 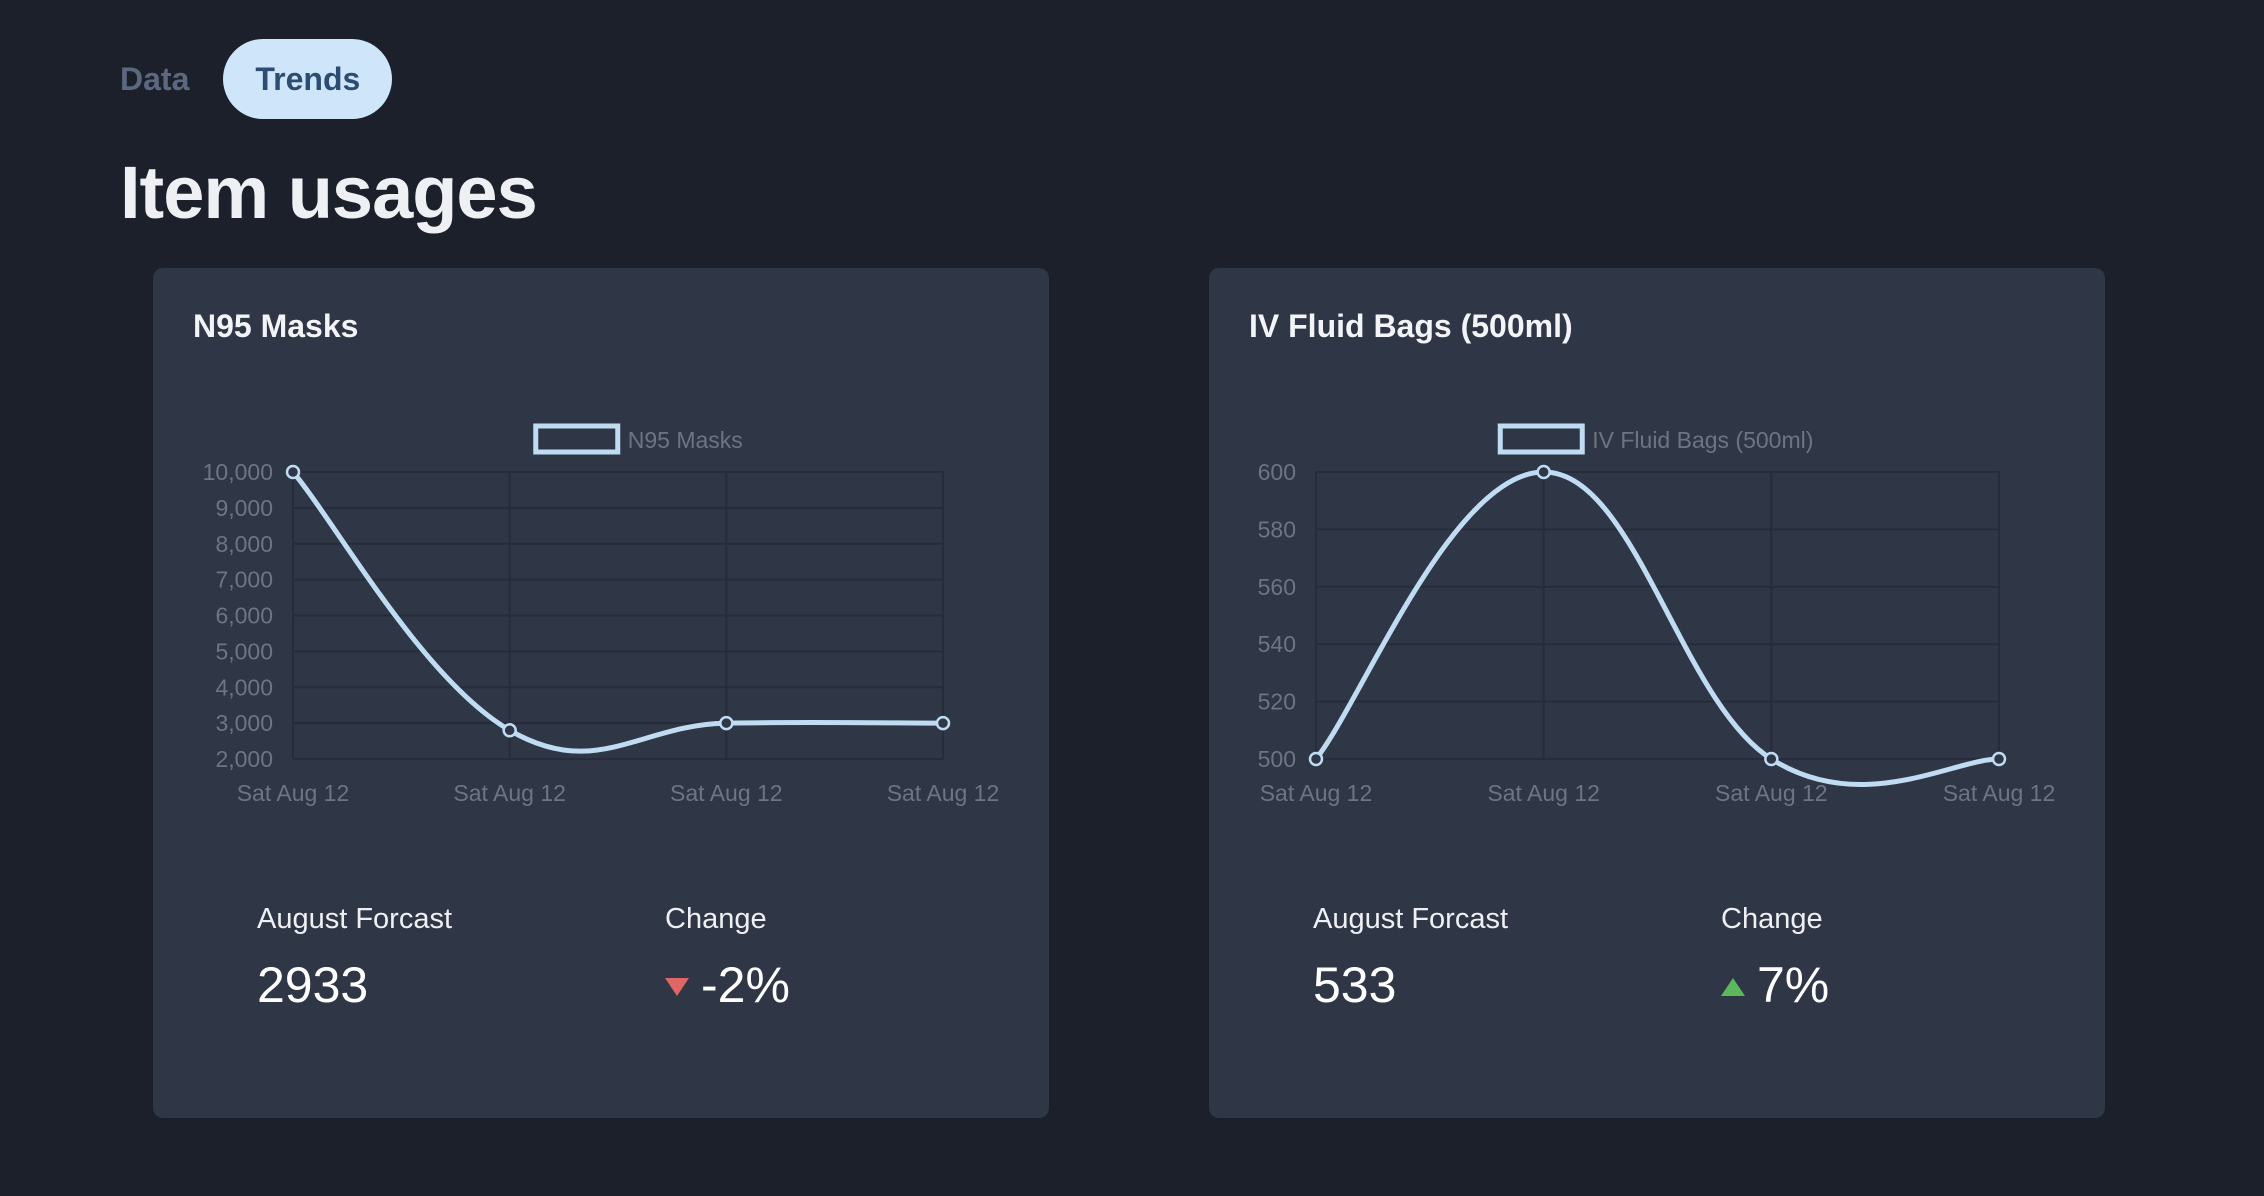 What do you see at coordinates (1277, 587) in the screenshot?
I see `y-tick-label: 560` at bounding box center [1277, 587].